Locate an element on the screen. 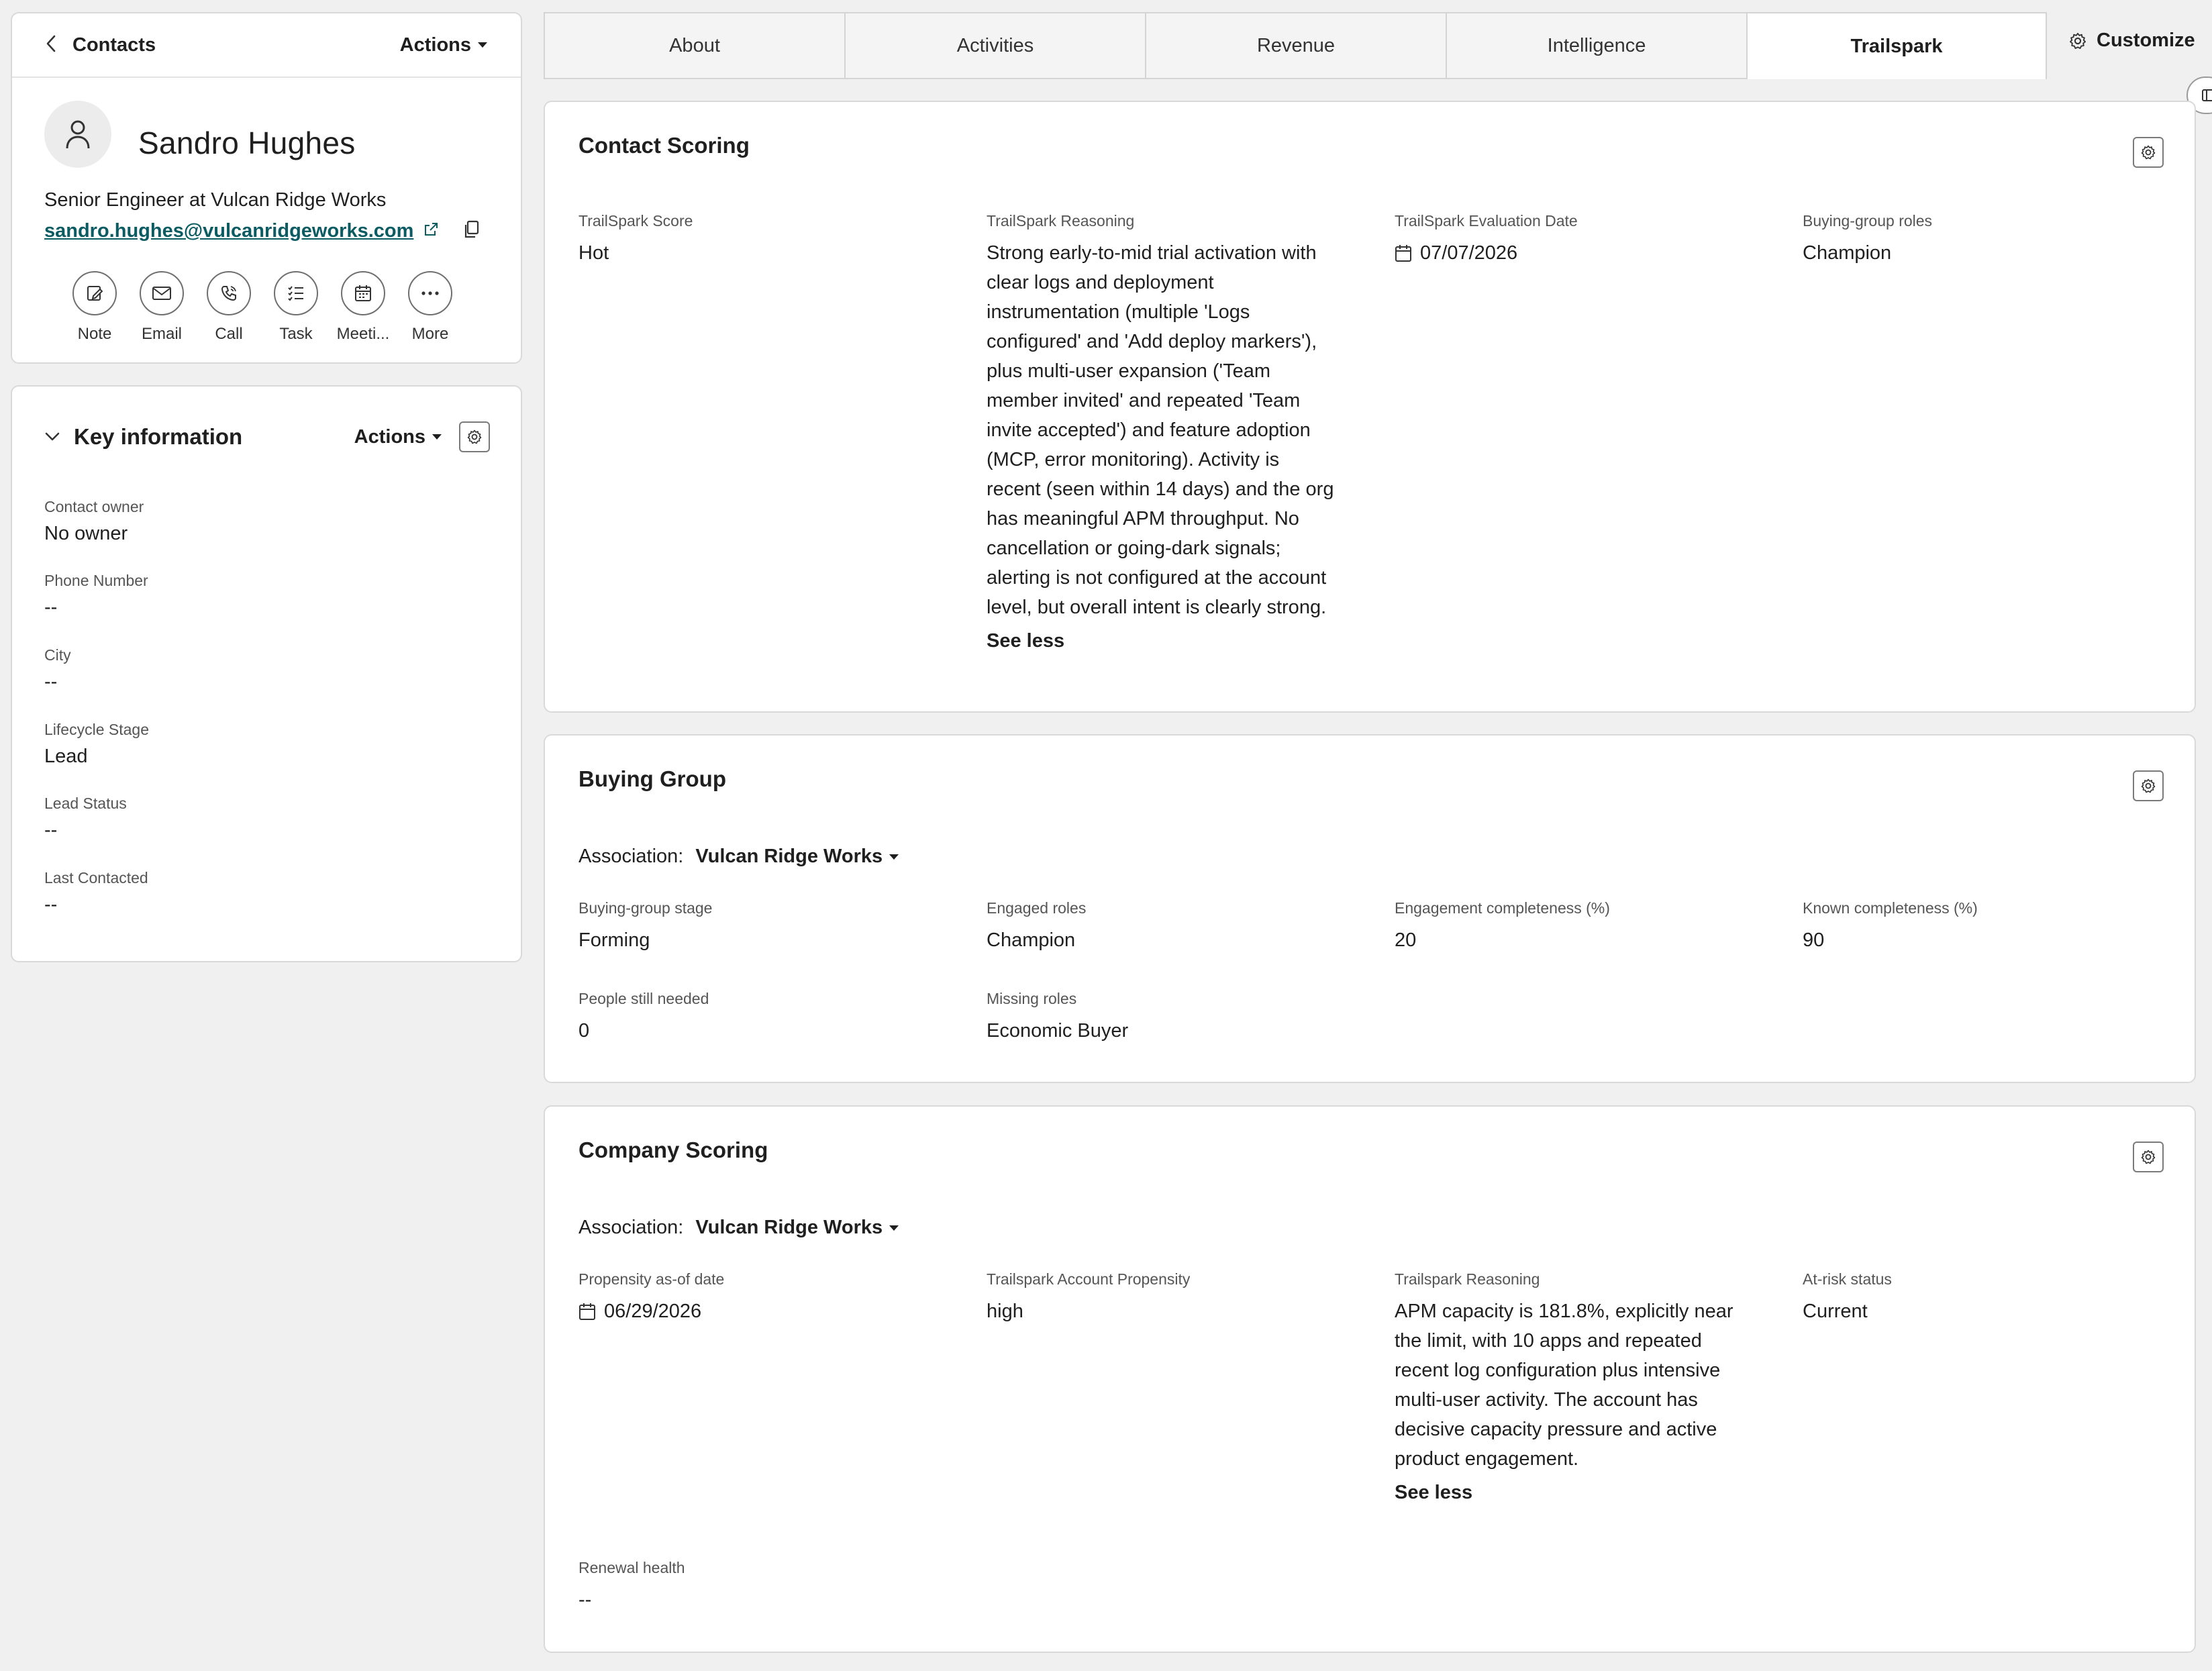  field-phone-number: Phone Number -- is located at coordinates (96, 595).